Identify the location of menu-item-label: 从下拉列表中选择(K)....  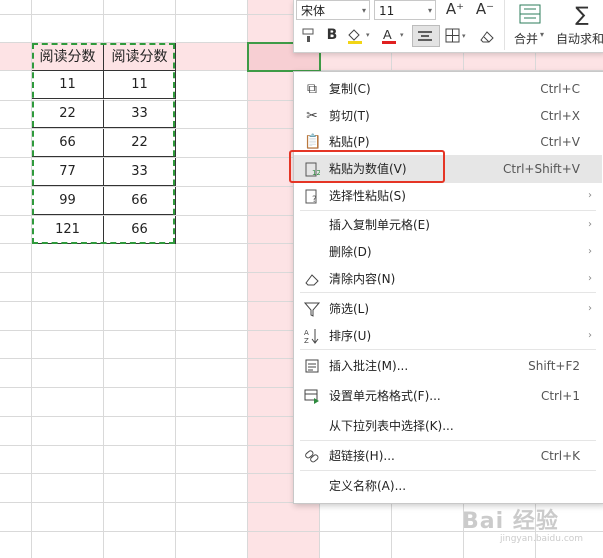
(391, 426).